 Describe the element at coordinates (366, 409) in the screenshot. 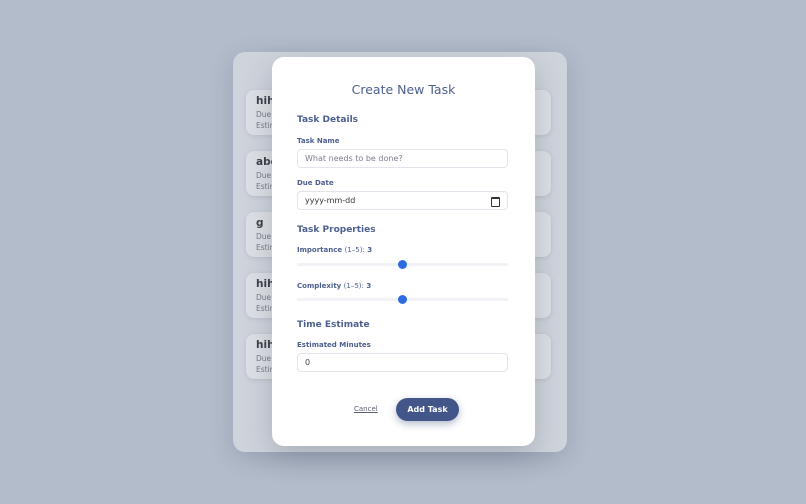

I see `cancel-button: Cancel` at that location.